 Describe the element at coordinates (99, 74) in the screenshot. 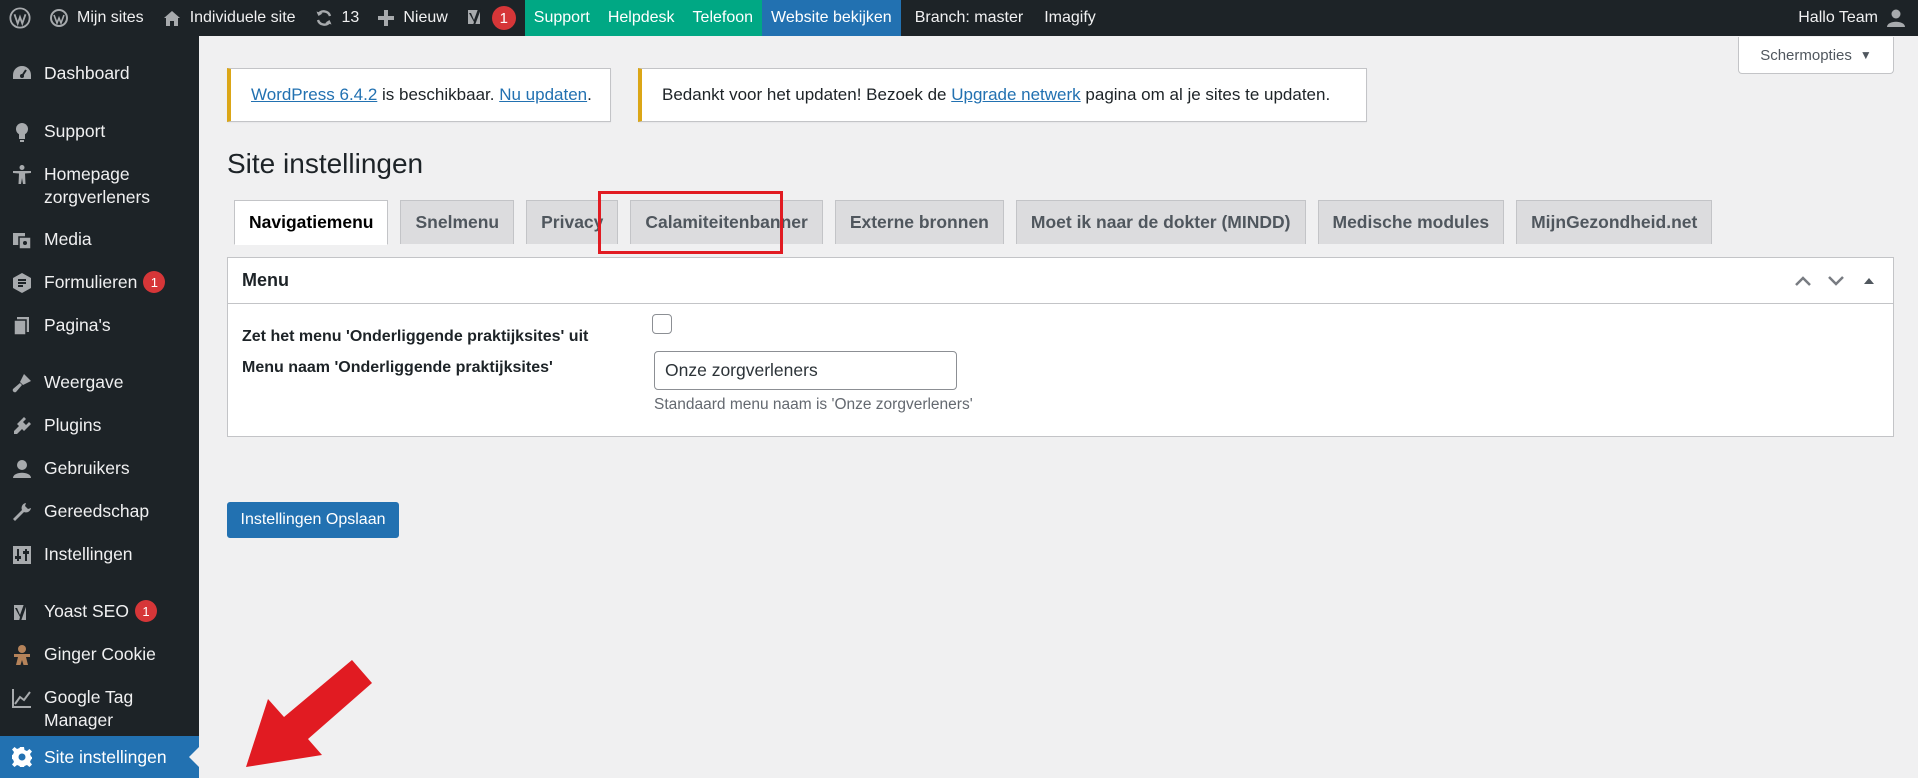

I see `sidebar-item-dashboard: Dashboard` at that location.